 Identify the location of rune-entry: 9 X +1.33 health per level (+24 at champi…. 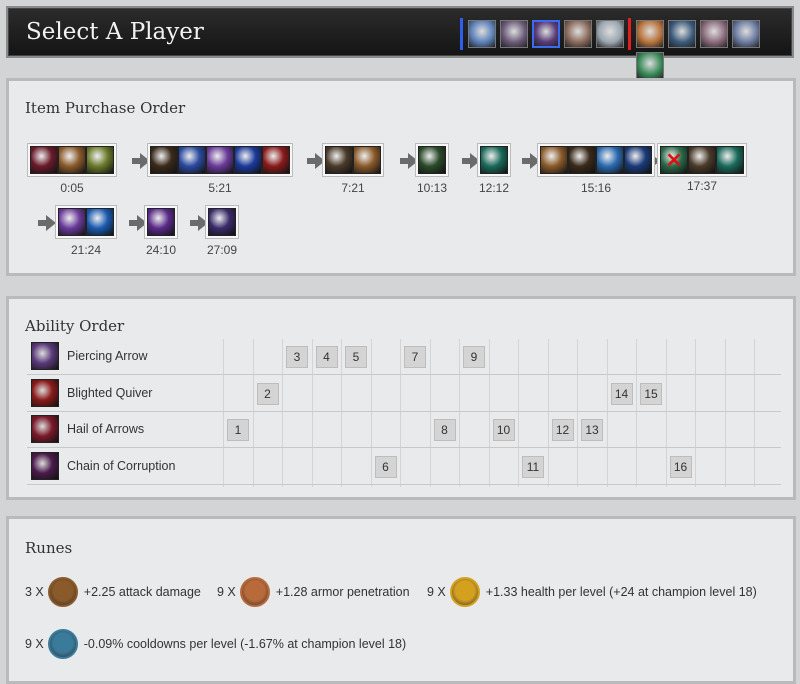
(592, 592).